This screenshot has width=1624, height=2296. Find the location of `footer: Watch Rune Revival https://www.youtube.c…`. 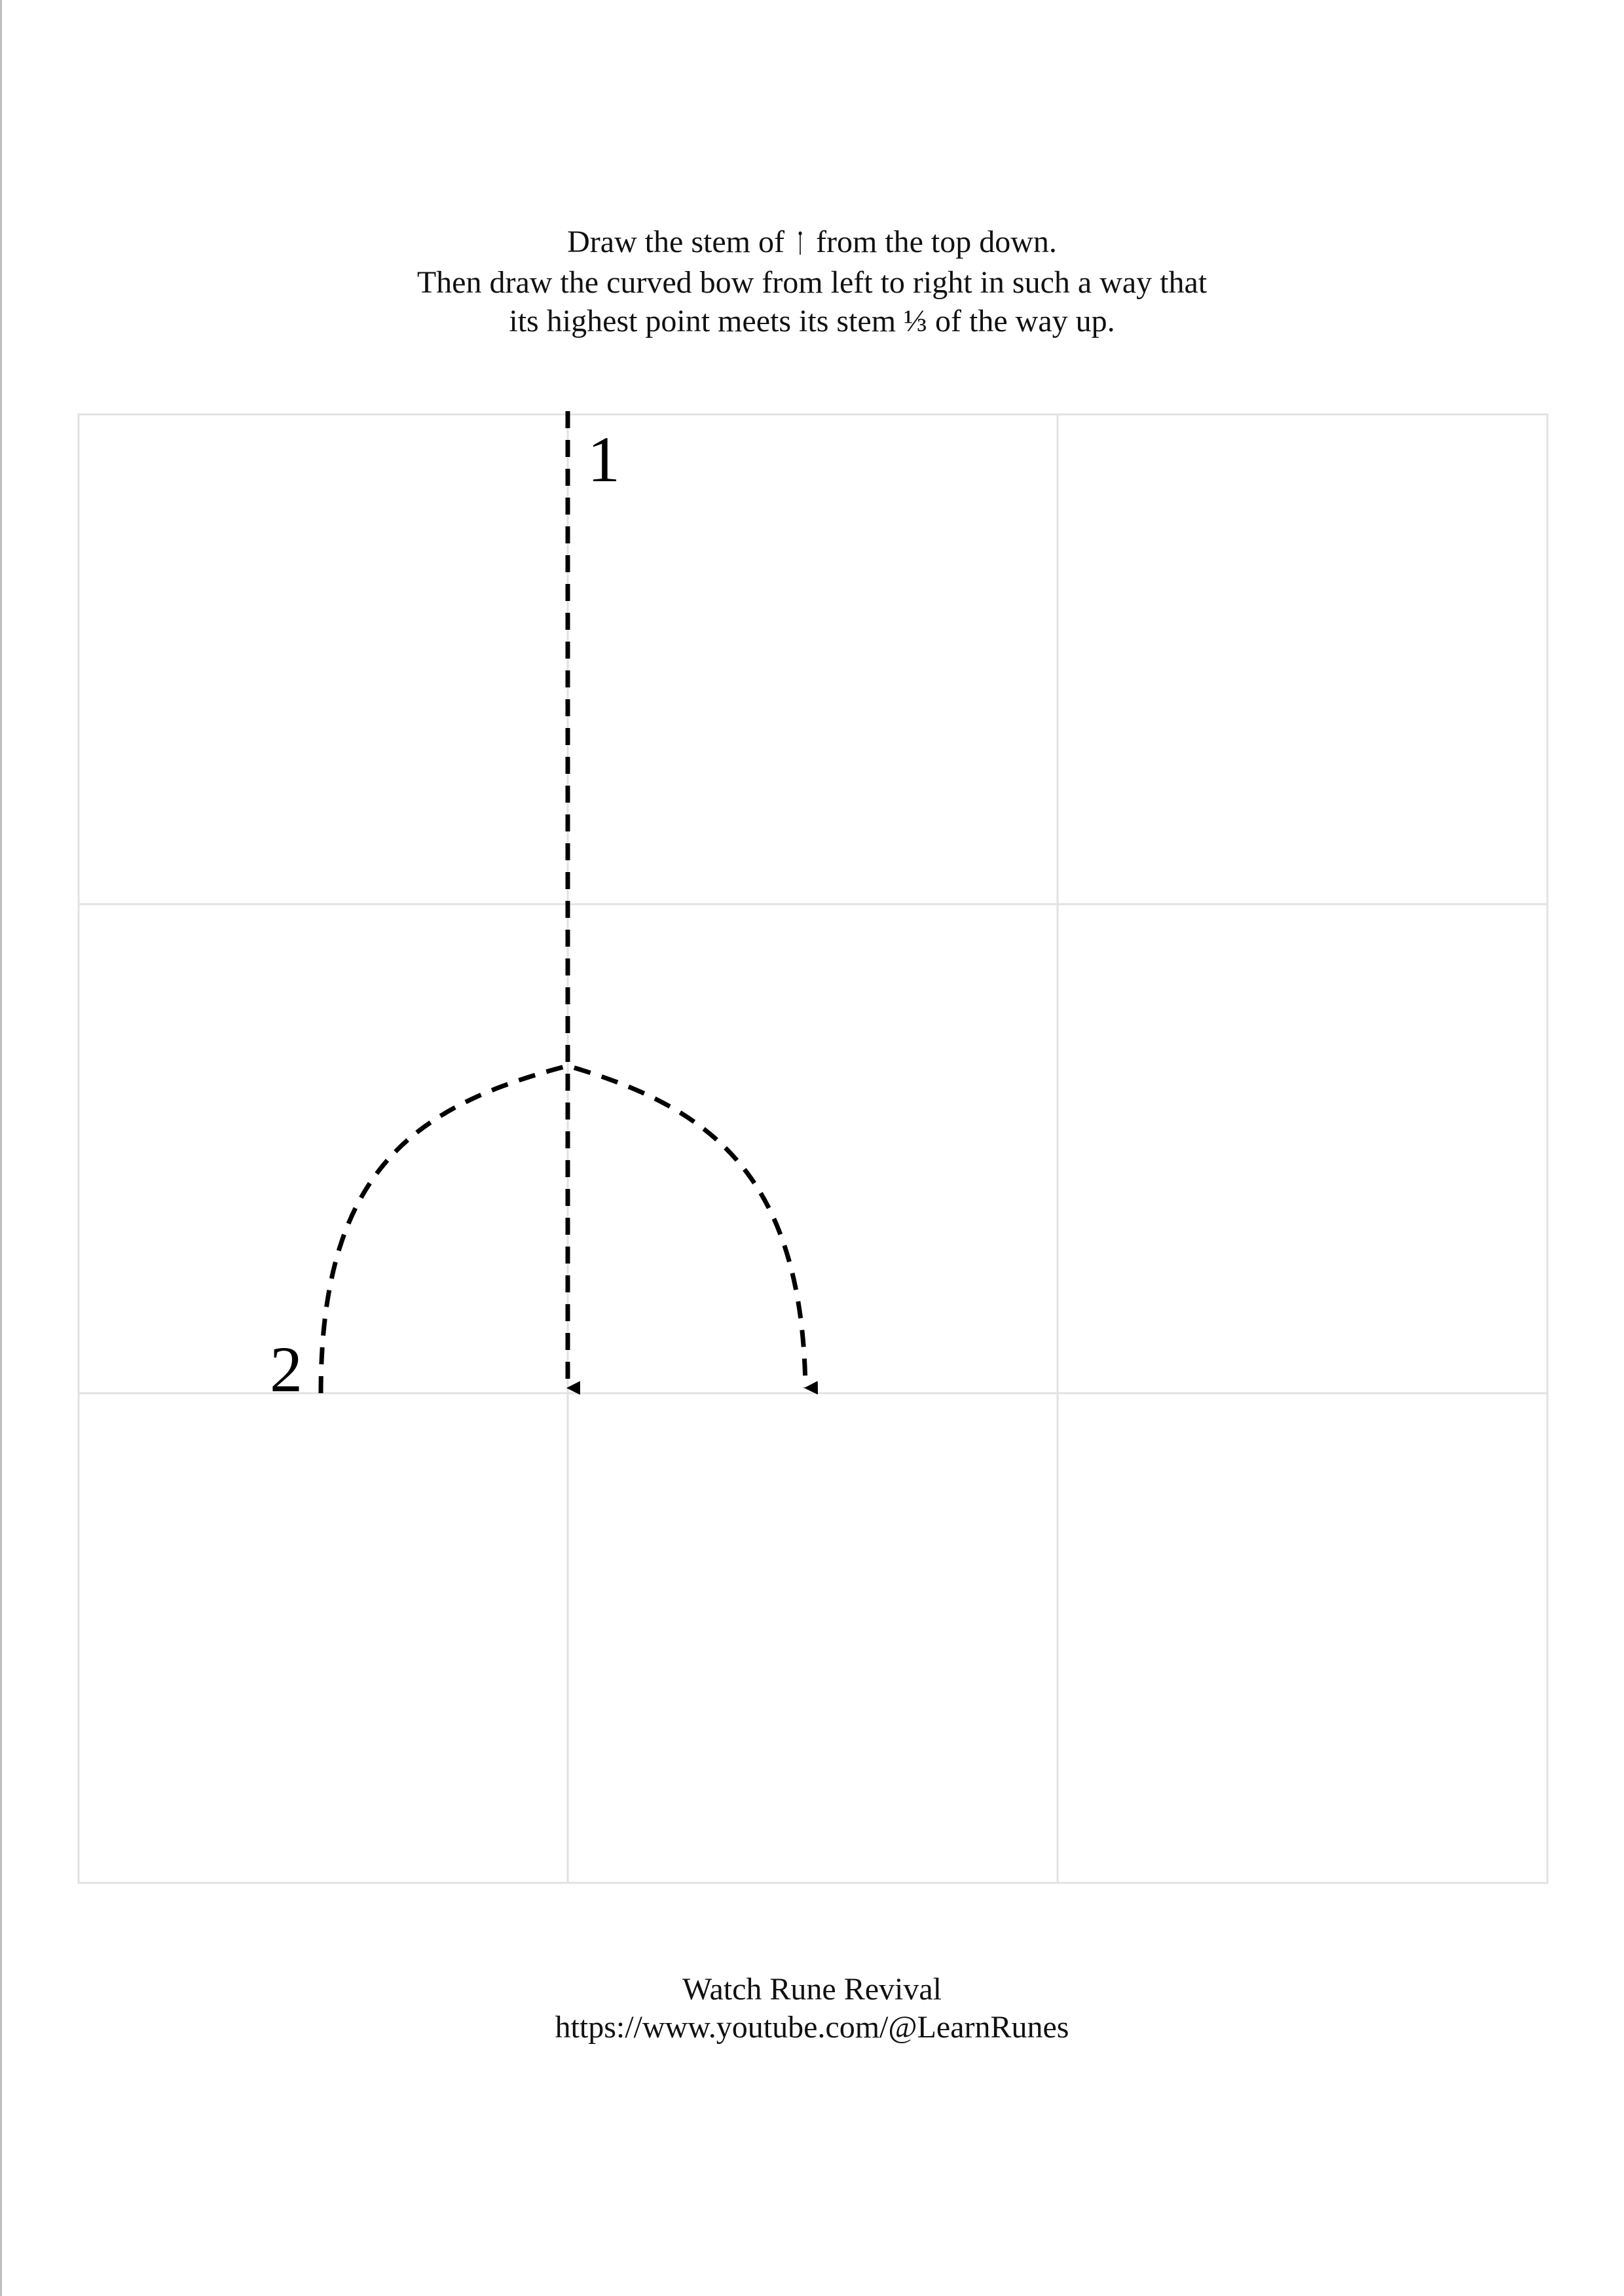

footer: Watch Rune Revival https://www.youtube.c… is located at coordinates (812, 2009).